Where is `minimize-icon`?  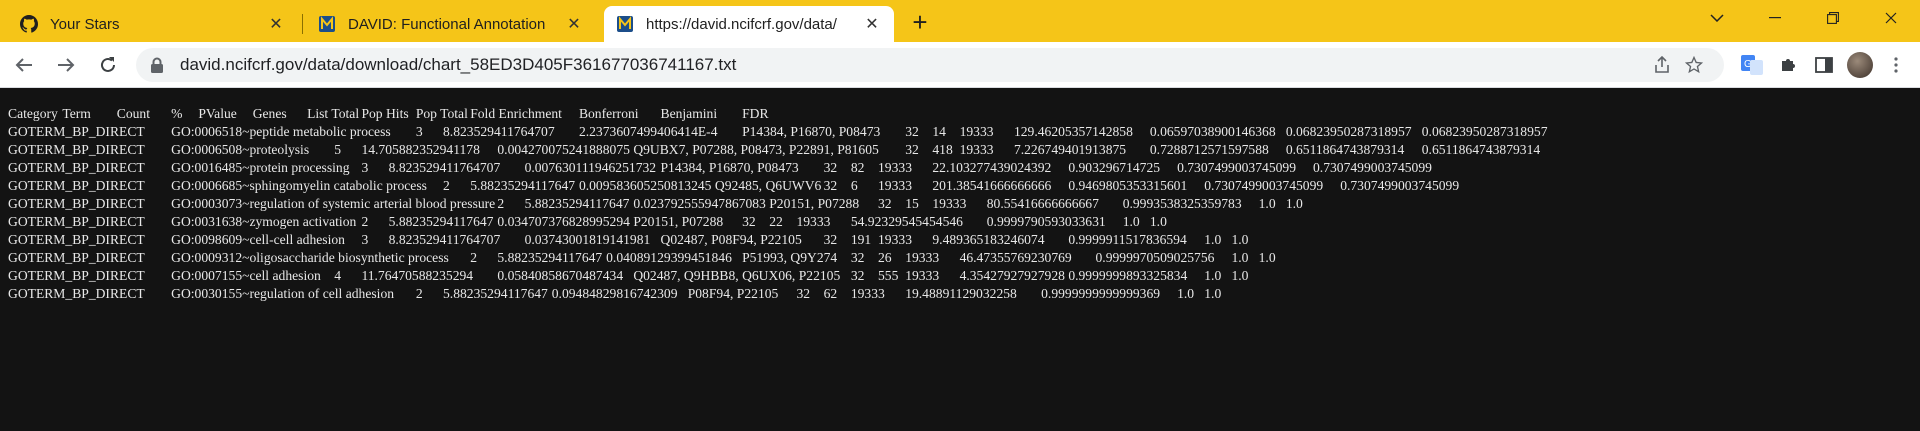
minimize-icon is located at coordinates (1775, 18).